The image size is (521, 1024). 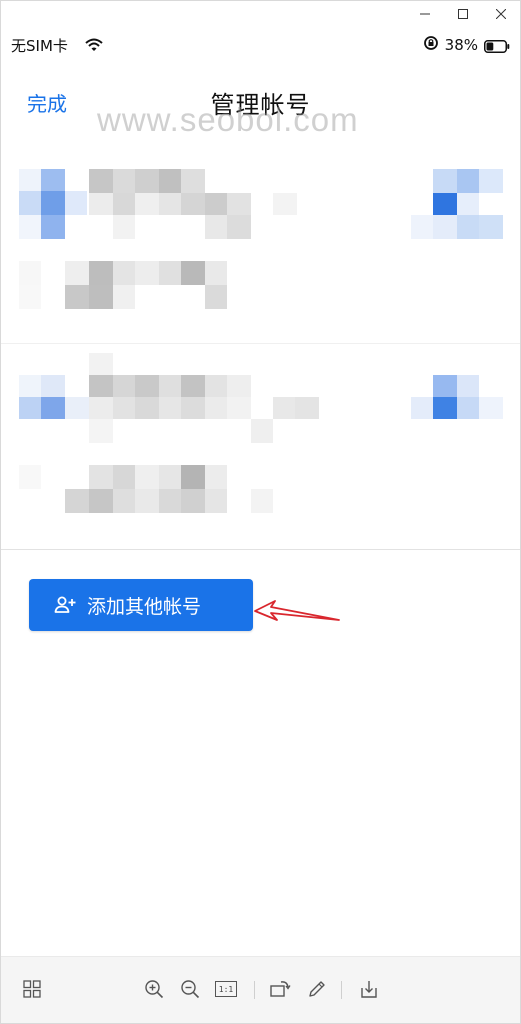 I want to click on grid-icon, so click(x=32, y=989).